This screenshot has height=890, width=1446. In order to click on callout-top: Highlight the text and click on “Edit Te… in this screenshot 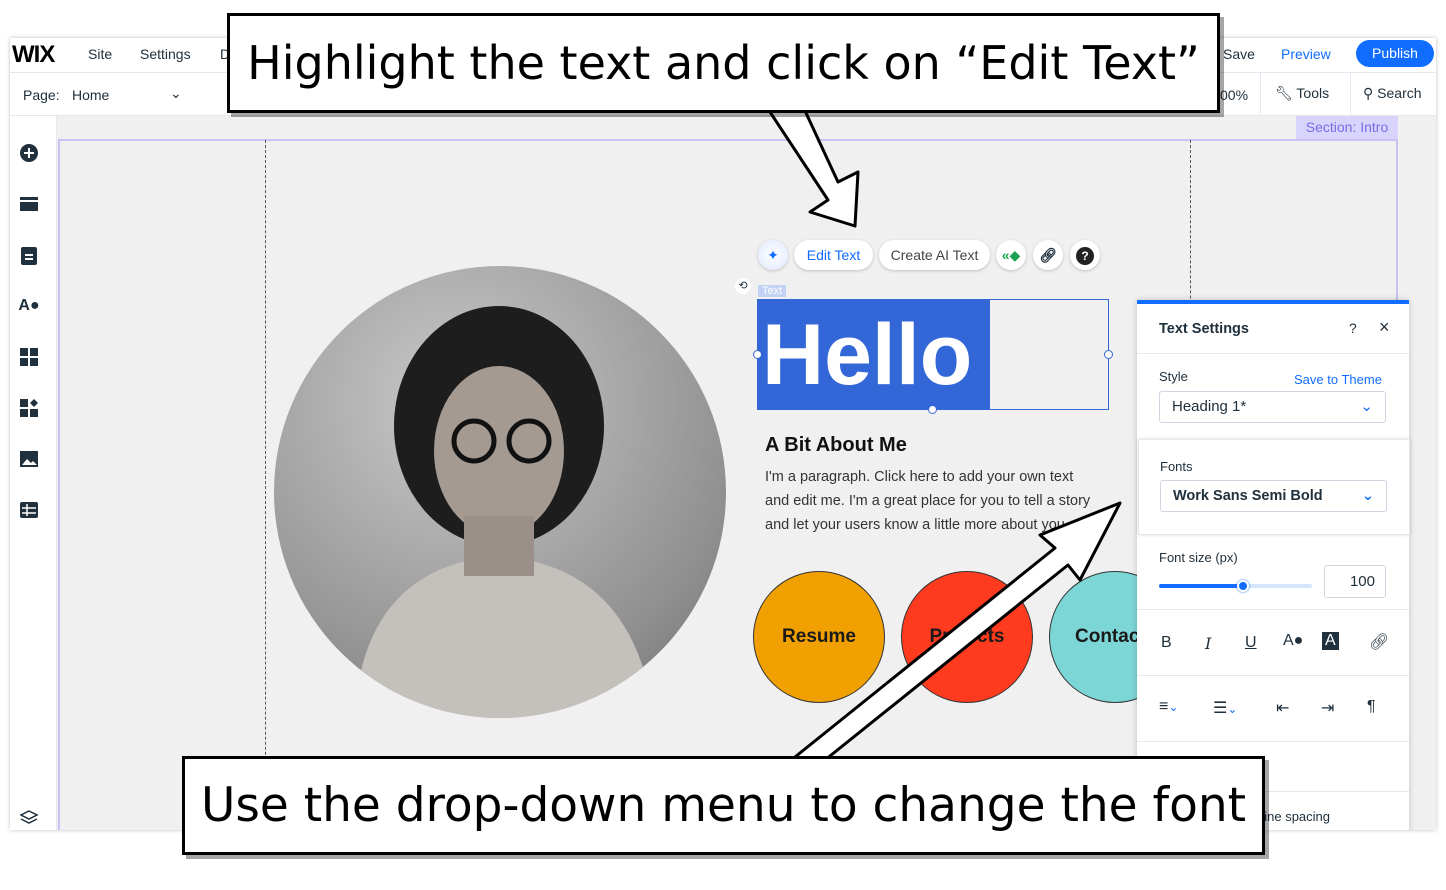, I will do `click(723, 63)`.